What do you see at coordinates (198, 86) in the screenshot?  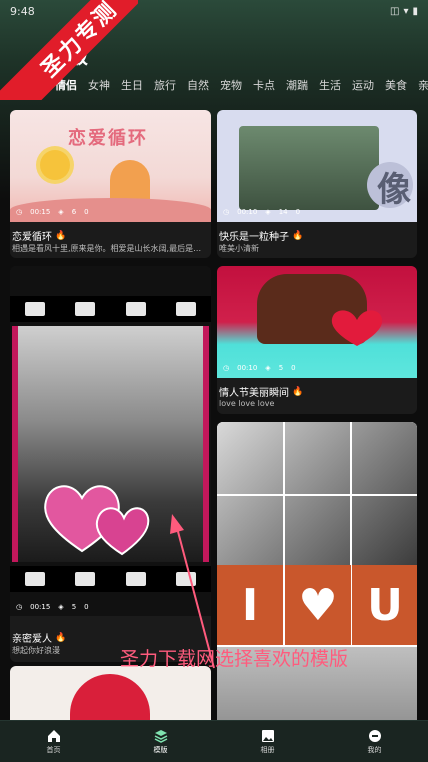 I see `tab-nature: 自然` at bounding box center [198, 86].